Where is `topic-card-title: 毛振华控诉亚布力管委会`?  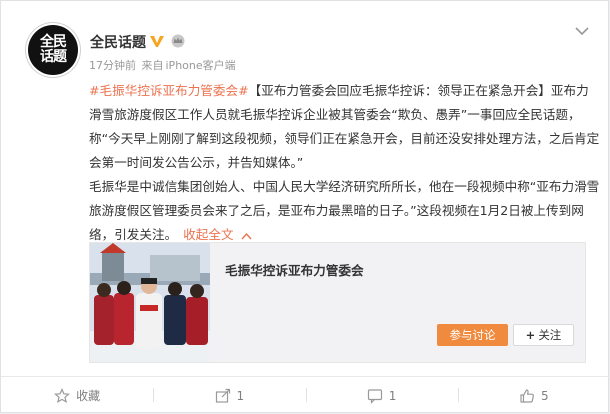 topic-card-title: 毛振华控诉亚布力管委会 is located at coordinates (294, 269).